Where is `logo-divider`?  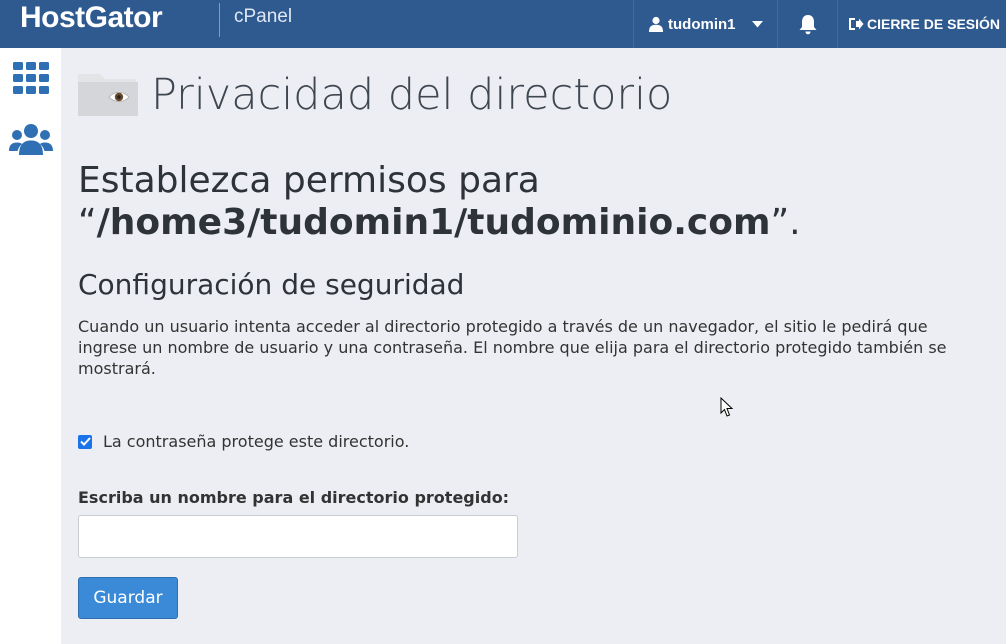
logo-divider is located at coordinates (219, 20).